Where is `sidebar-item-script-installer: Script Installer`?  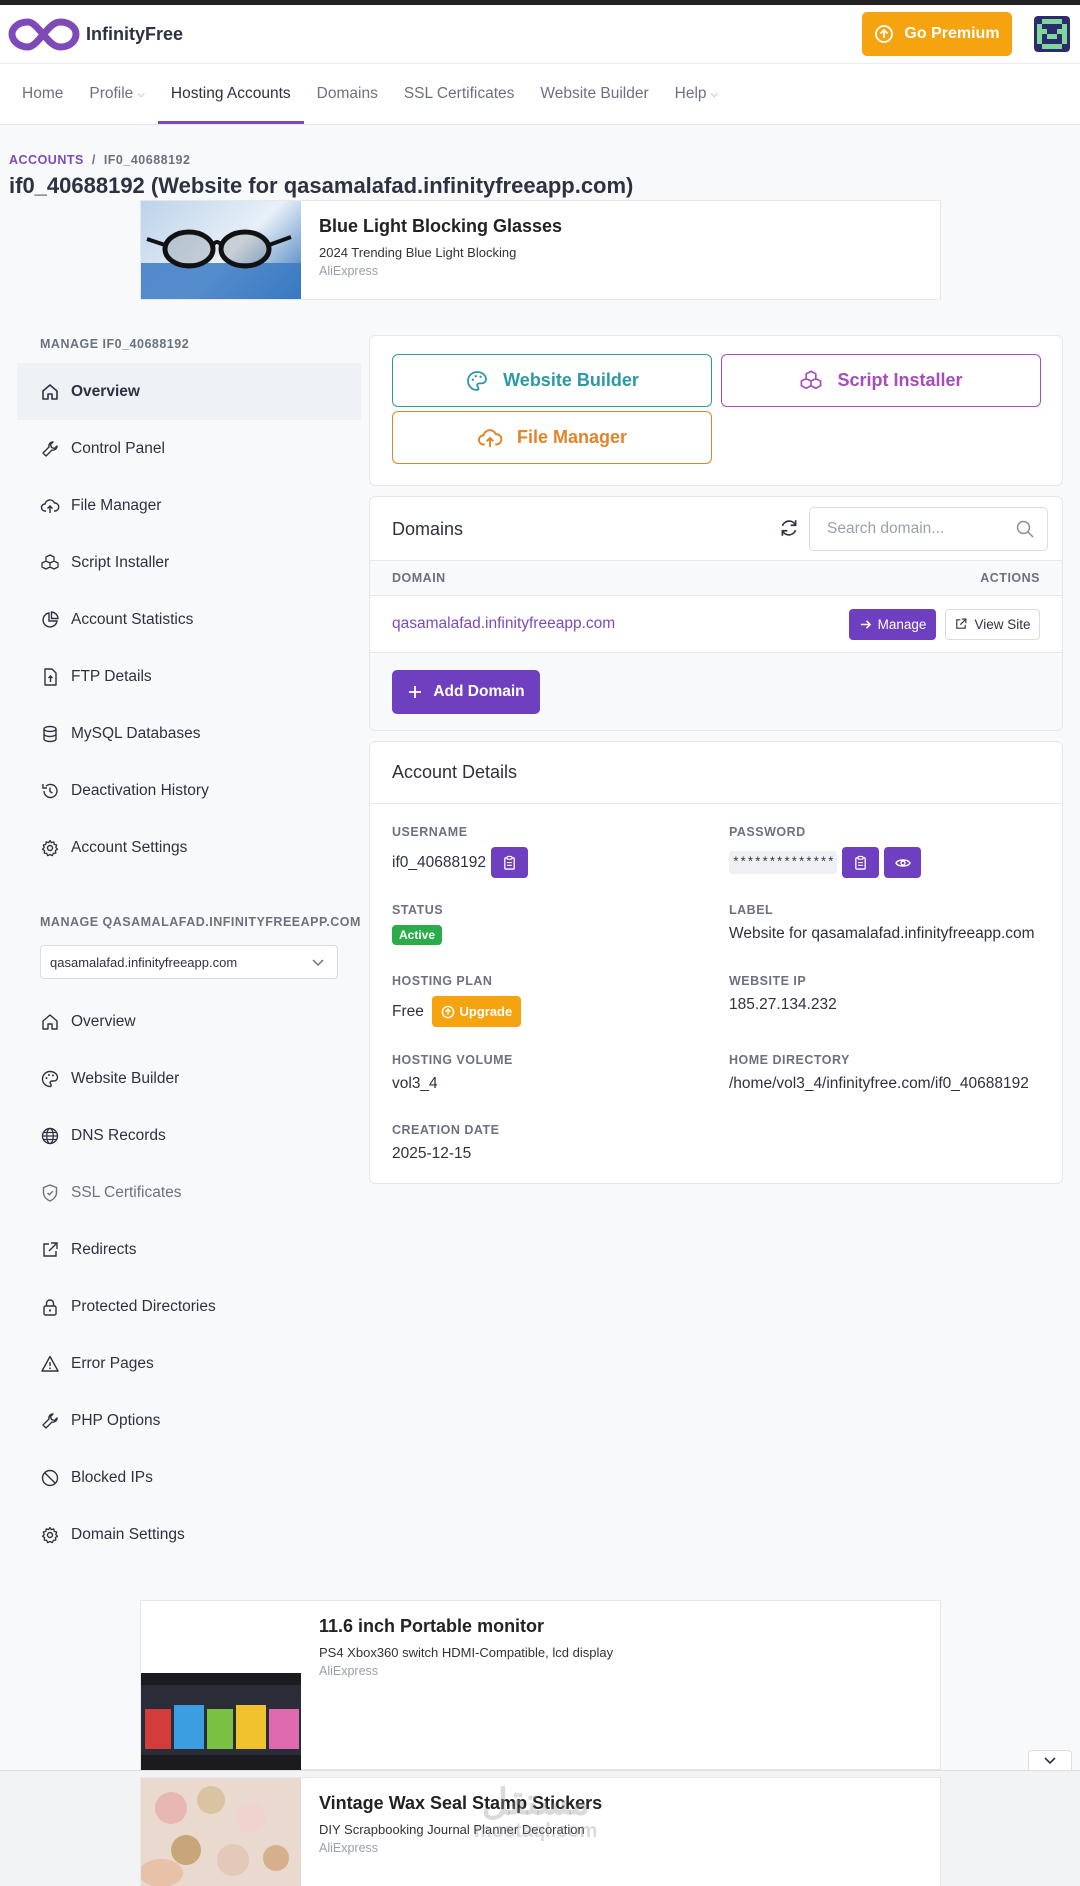 sidebar-item-script-installer: Script Installer is located at coordinates (189, 562).